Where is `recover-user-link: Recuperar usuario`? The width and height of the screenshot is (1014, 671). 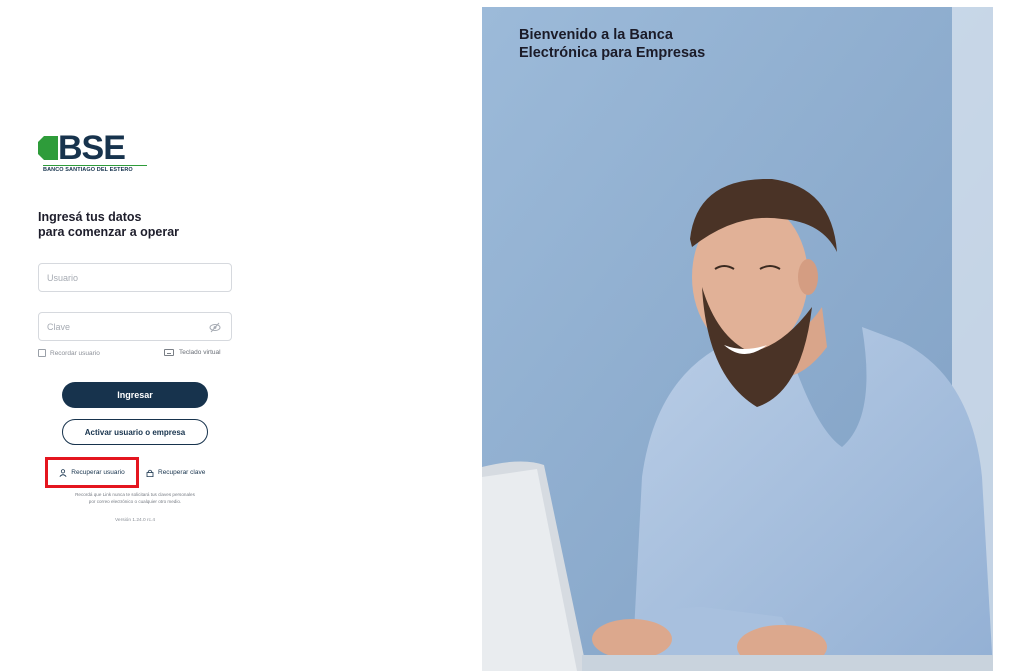
recover-user-link: Recuperar usuario is located at coordinates (92, 472).